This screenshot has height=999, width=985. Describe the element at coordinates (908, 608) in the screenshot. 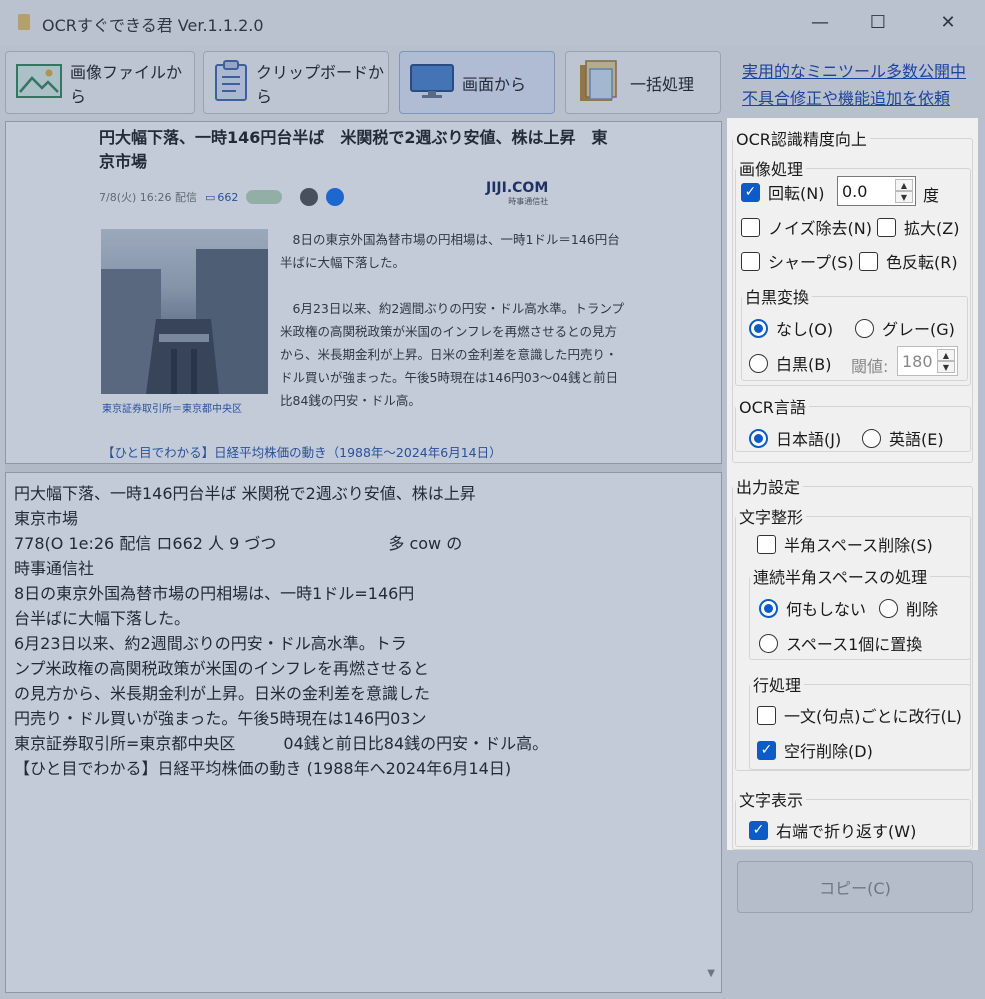

I see `consecutive-delete-option: 削除` at that location.